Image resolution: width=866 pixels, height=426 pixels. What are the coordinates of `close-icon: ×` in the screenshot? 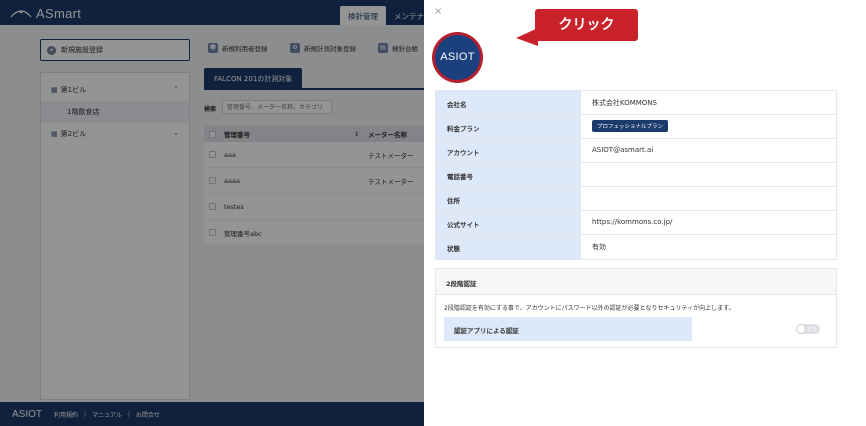 It's located at (438, 11).